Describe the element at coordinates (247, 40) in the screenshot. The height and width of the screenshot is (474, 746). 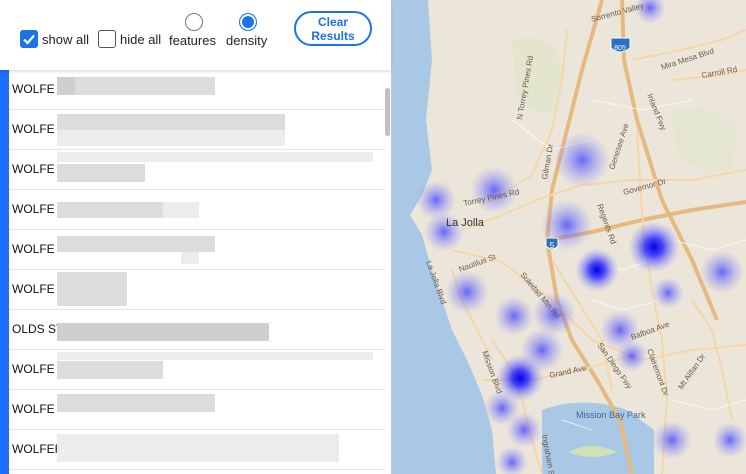
I see `density-label: density` at that location.